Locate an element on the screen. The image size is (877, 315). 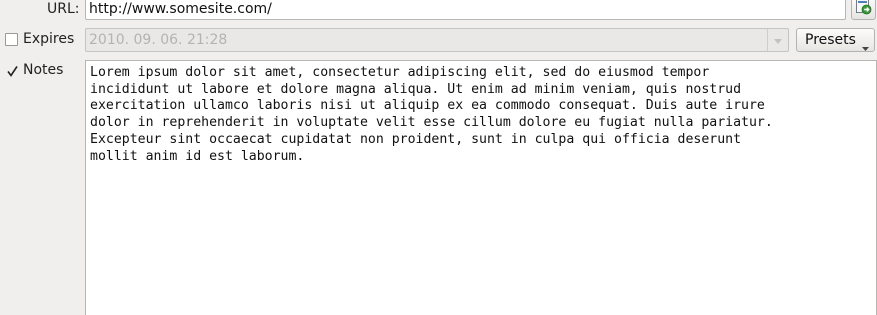
notes-label: Notes is located at coordinates (43, 70).